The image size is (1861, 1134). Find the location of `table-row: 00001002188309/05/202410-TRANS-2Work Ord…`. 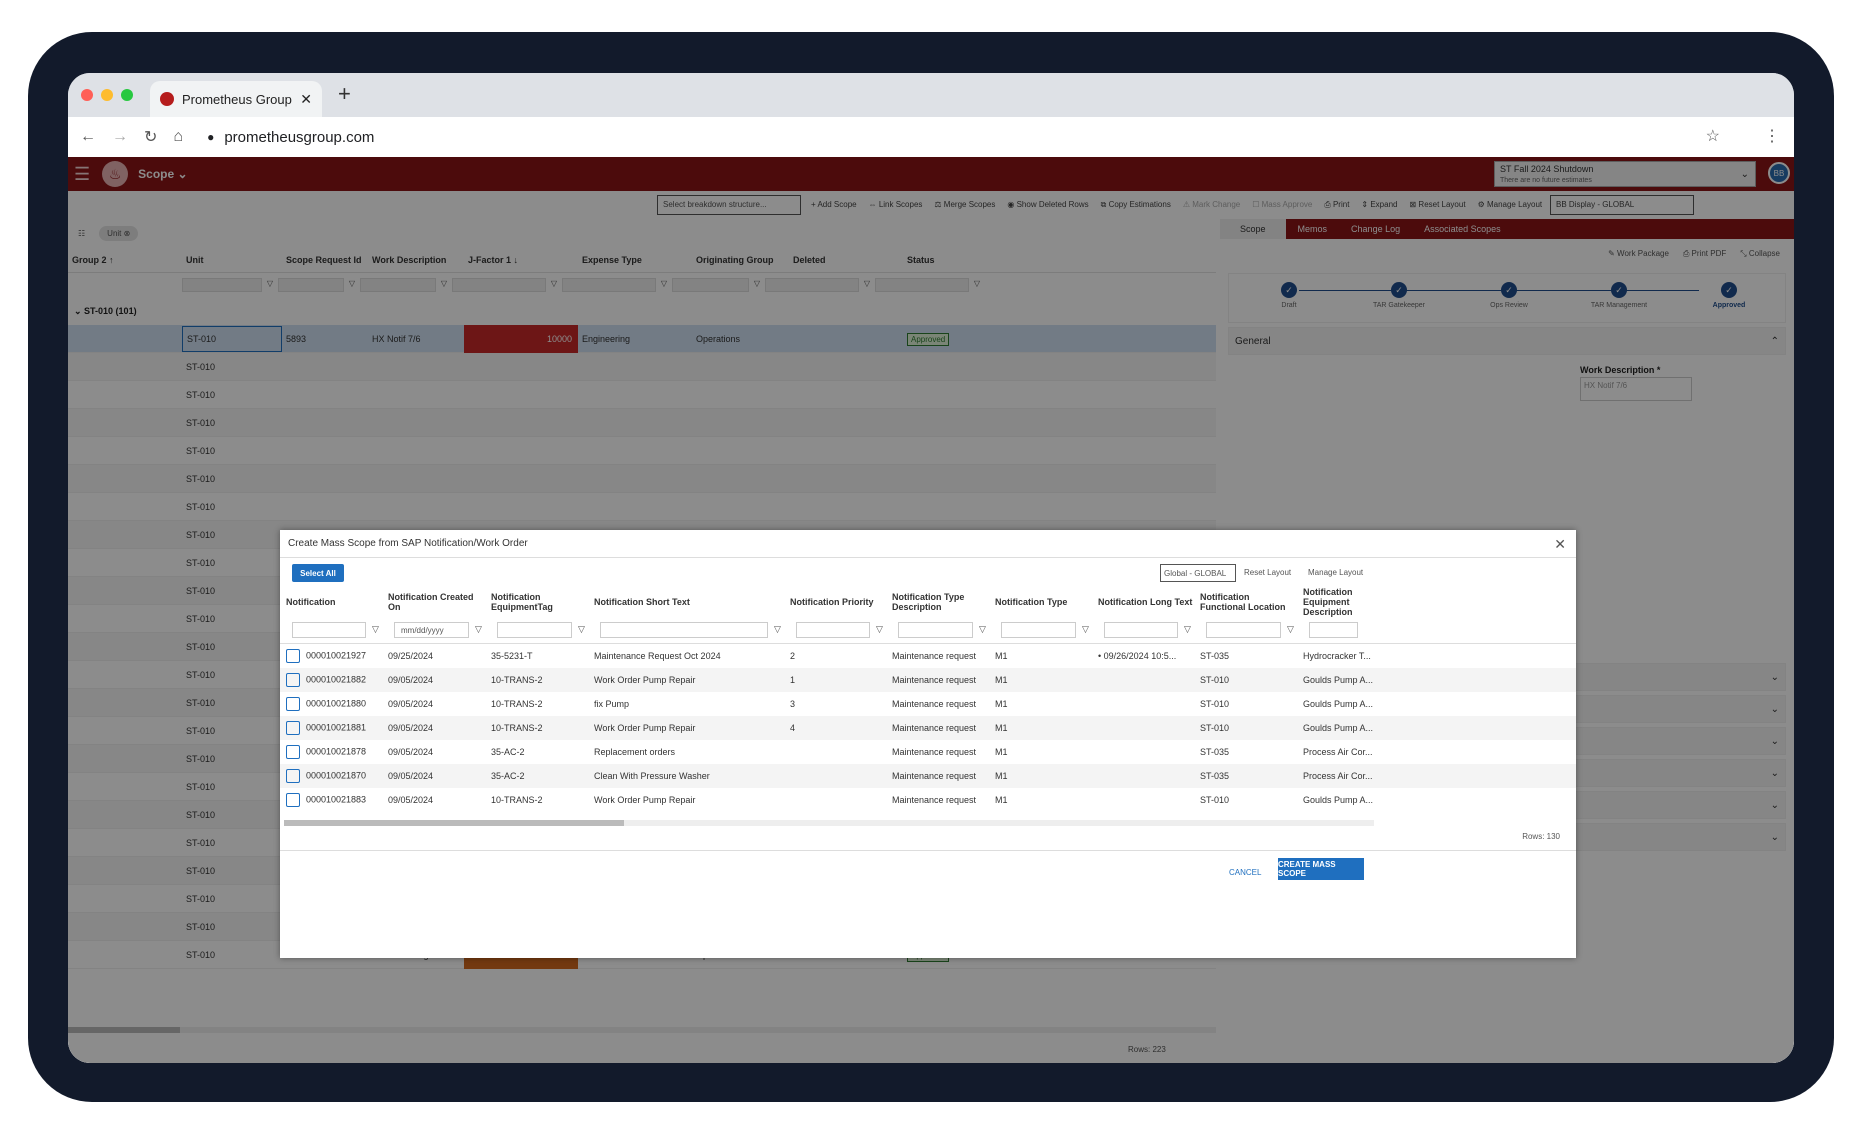

table-row: 00001002188309/05/202410-TRANS-2Work Ord… is located at coordinates (928, 800).